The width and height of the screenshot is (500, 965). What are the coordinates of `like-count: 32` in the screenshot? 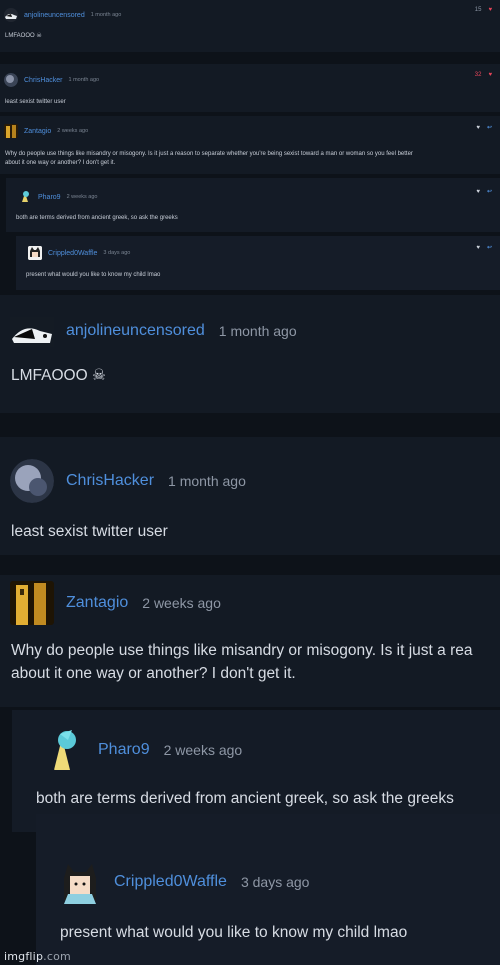 It's located at (478, 75).